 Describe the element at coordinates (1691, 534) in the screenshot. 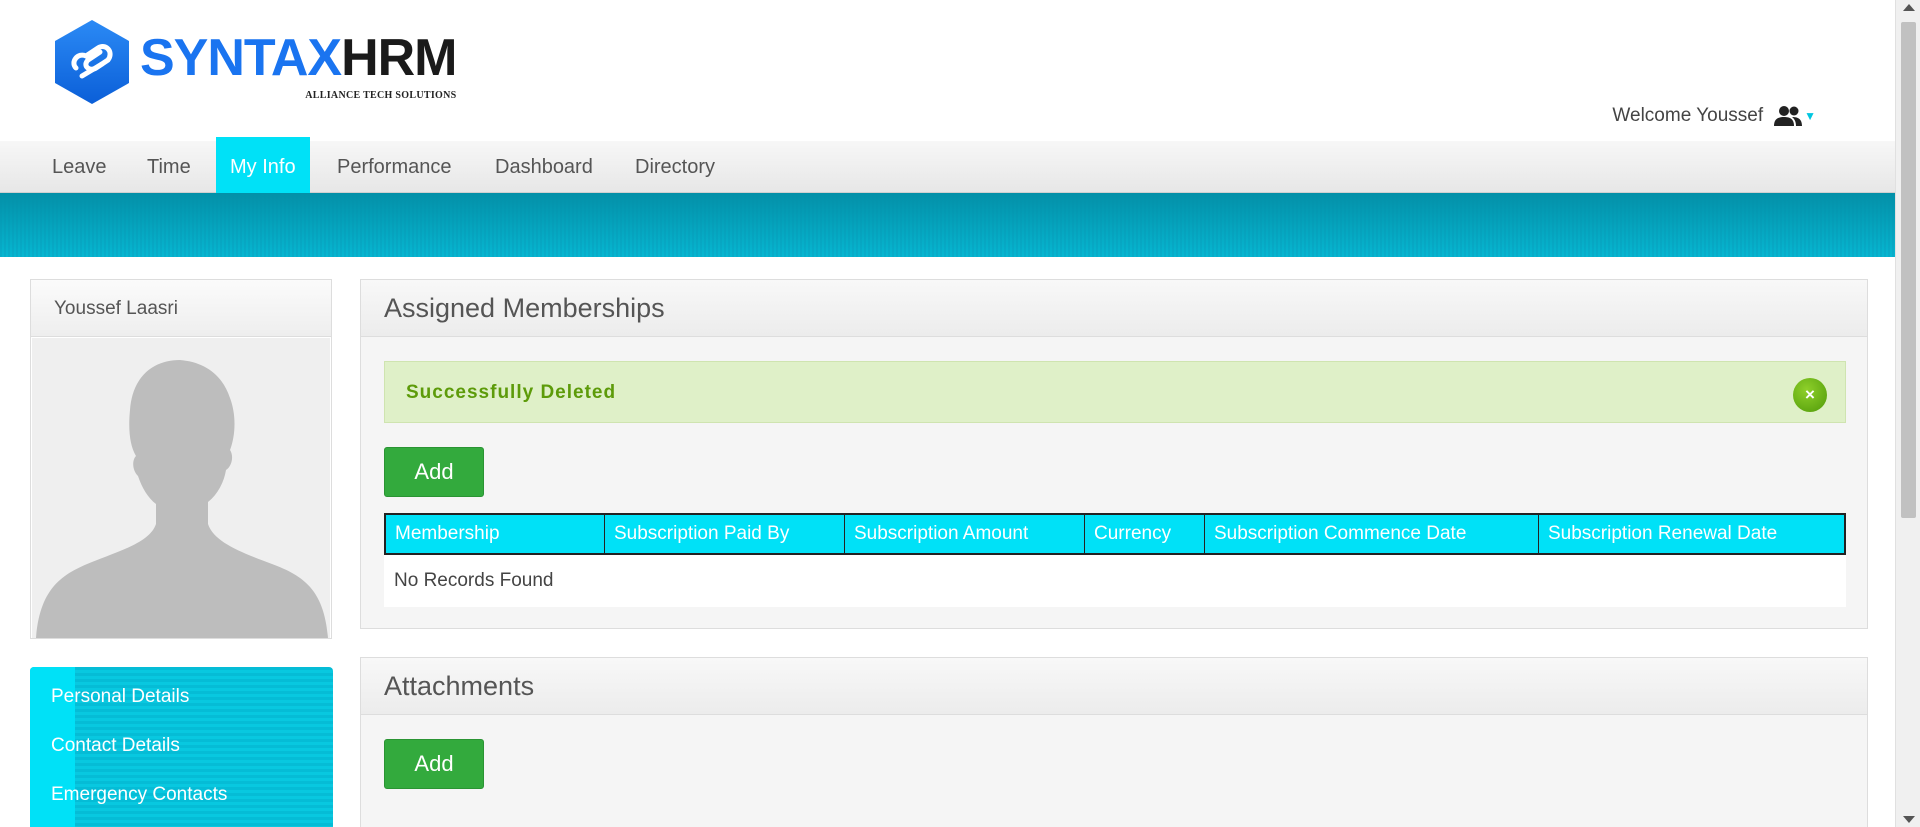

I see `column-header: Subscription Renewal Date` at that location.